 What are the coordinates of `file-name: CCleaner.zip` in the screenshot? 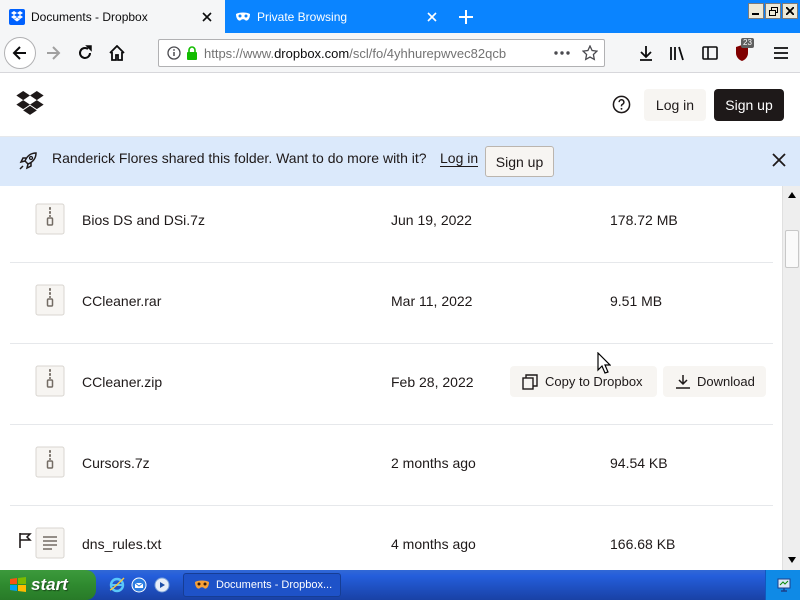 It's located at (122, 382).